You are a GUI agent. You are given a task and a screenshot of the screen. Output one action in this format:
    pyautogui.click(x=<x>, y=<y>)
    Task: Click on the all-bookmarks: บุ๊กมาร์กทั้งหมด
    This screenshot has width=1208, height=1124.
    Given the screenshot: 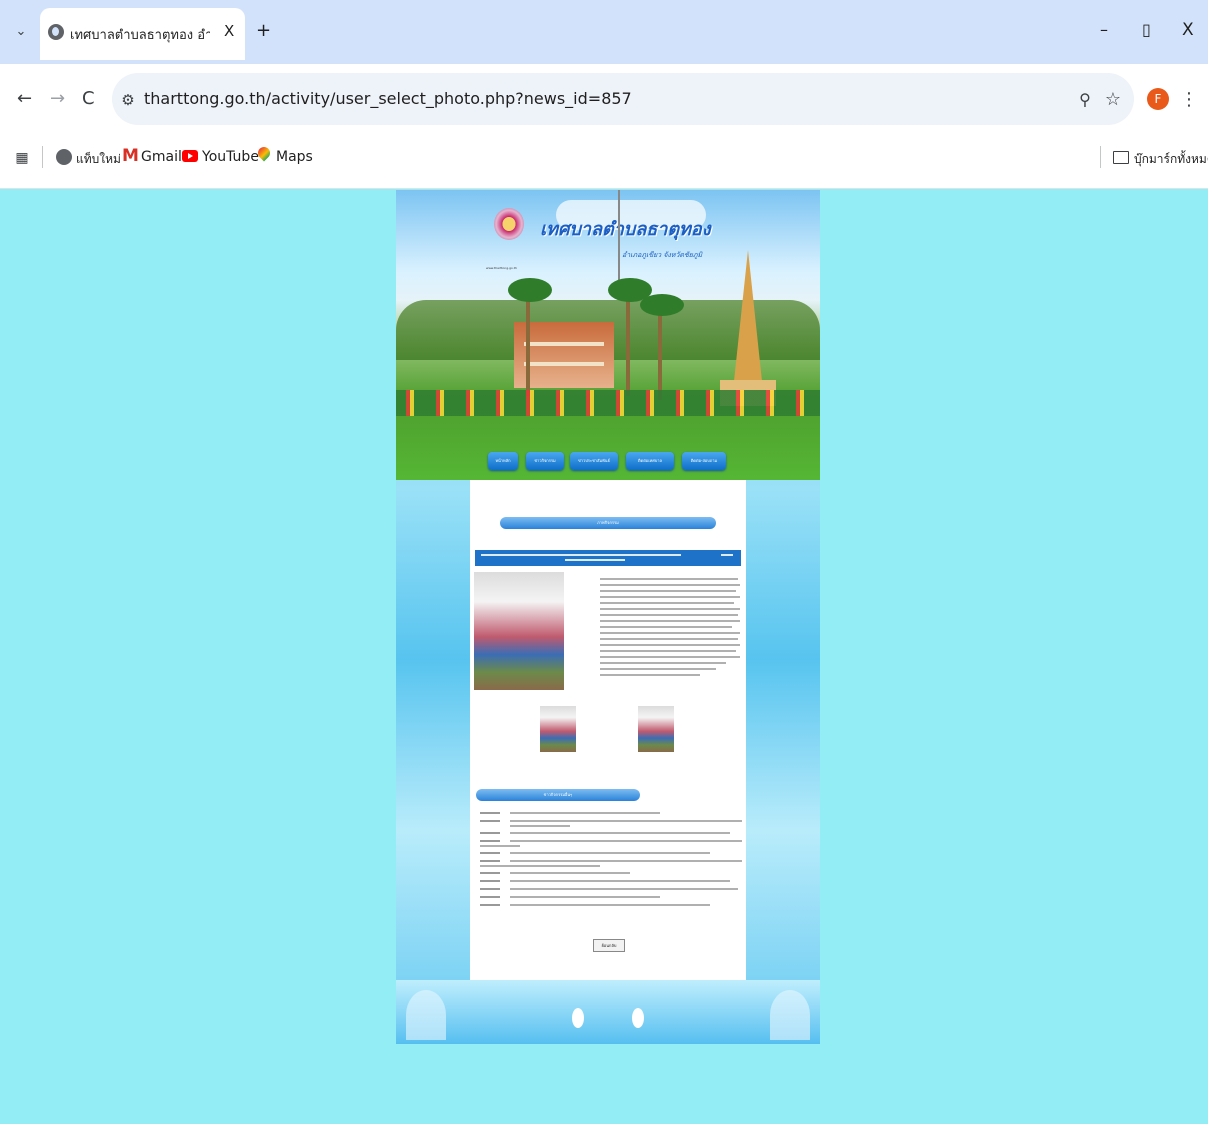 What is the action you would take?
    pyautogui.click(x=1171, y=159)
    